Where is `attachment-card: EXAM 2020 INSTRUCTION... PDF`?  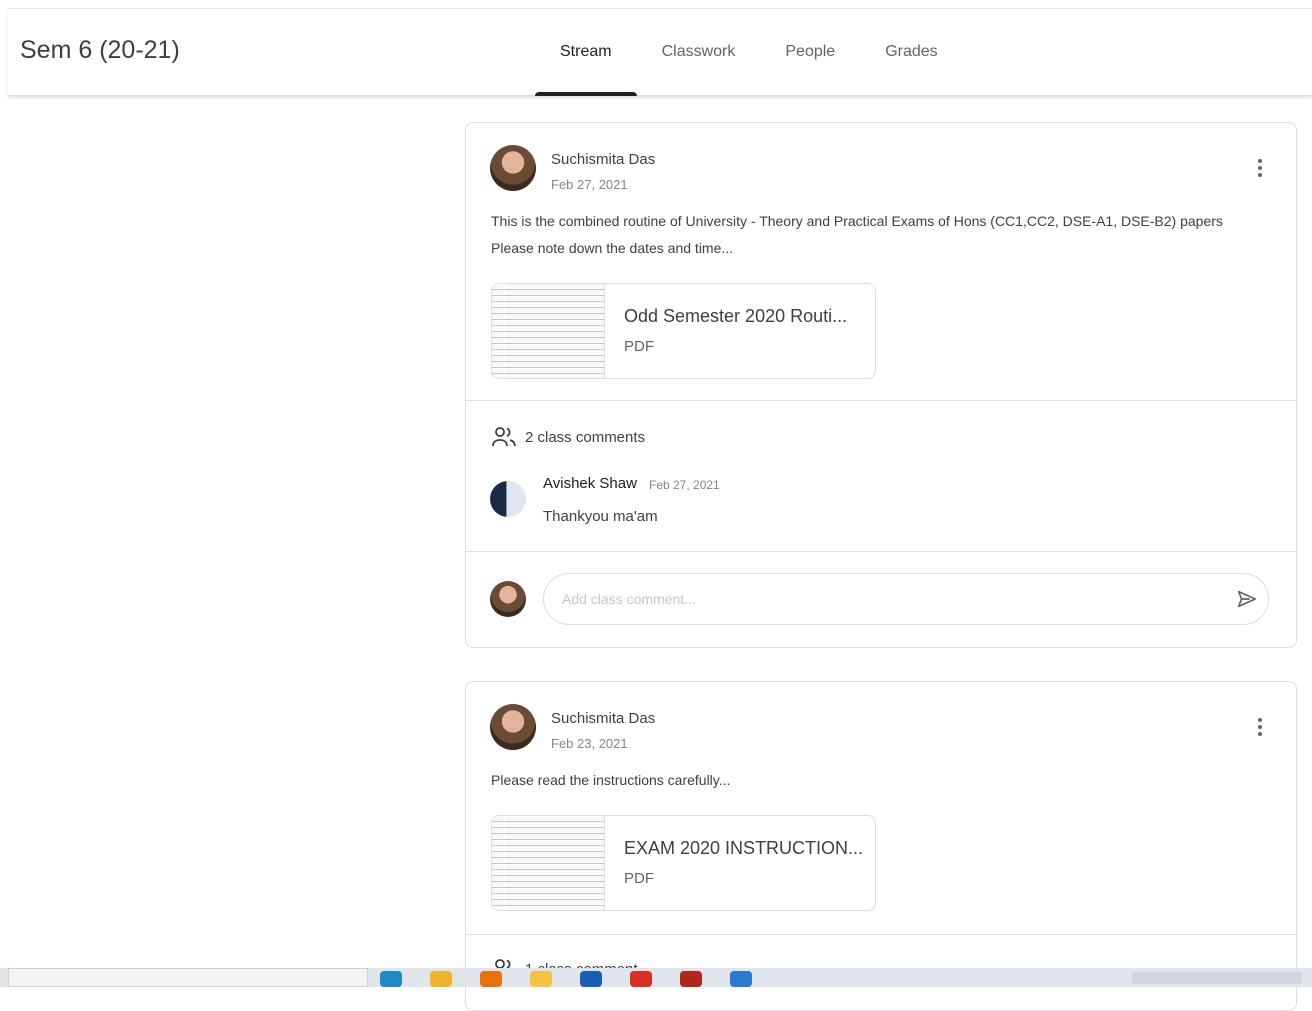 attachment-card: EXAM 2020 INSTRUCTION... PDF is located at coordinates (683, 863).